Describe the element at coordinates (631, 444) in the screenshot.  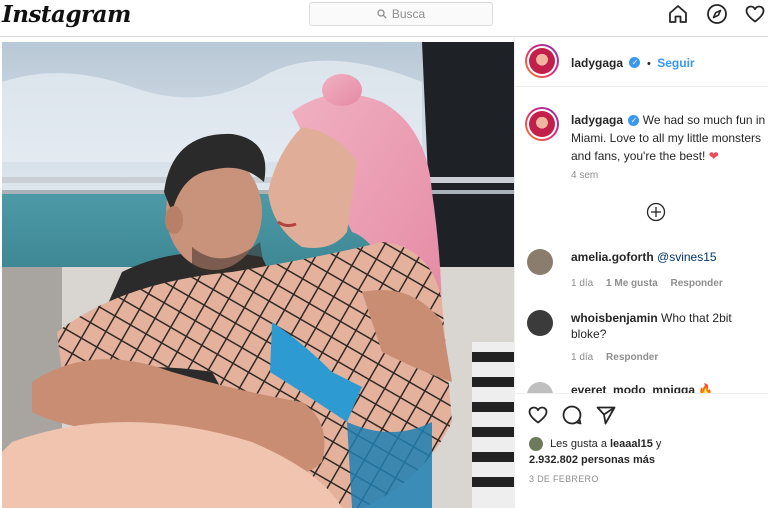
I see `liker-username: leaaal15` at that location.